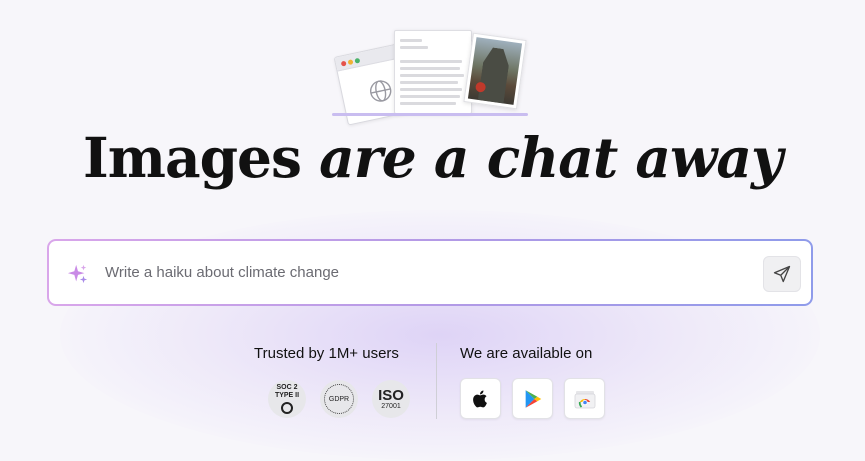 This screenshot has height=461, width=865. What do you see at coordinates (526, 353) in the screenshot?
I see `availability-heading: We are available on` at bounding box center [526, 353].